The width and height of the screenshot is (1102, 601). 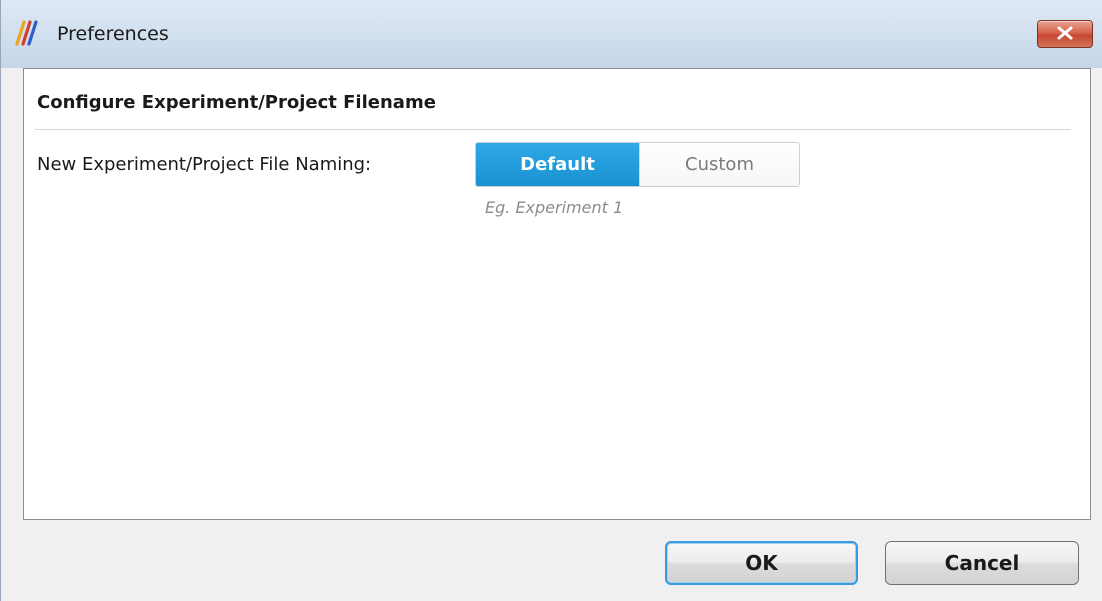 I want to click on cancel-button: Cancel, so click(x=982, y=563).